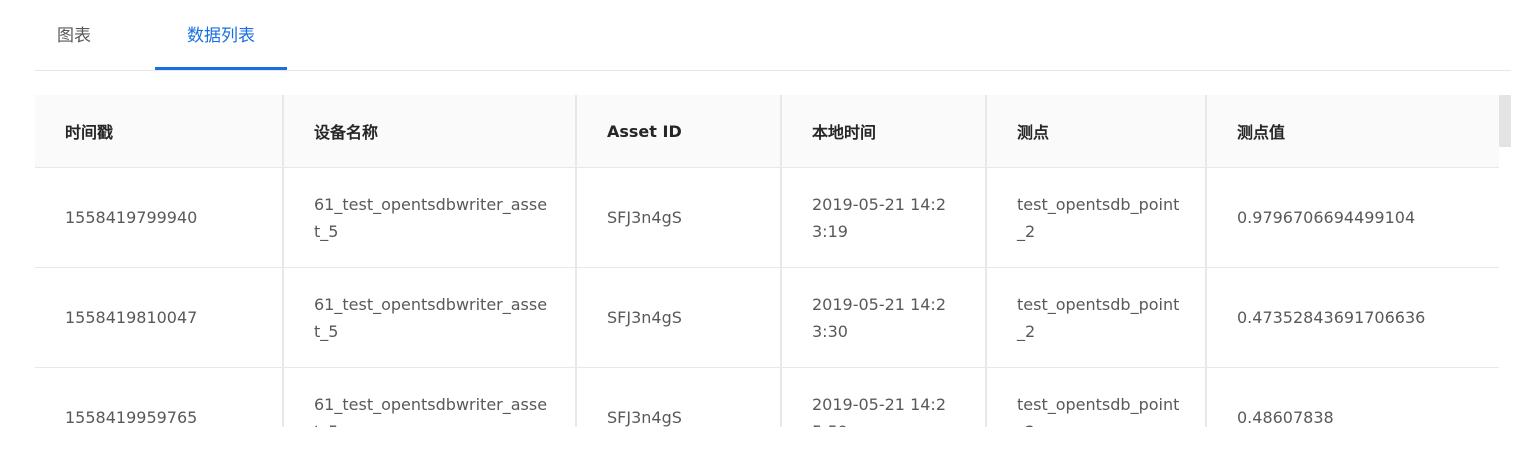 The image size is (1521, 459). I want to click on column-header-asset-id: Asset ID, so click(679, 131).